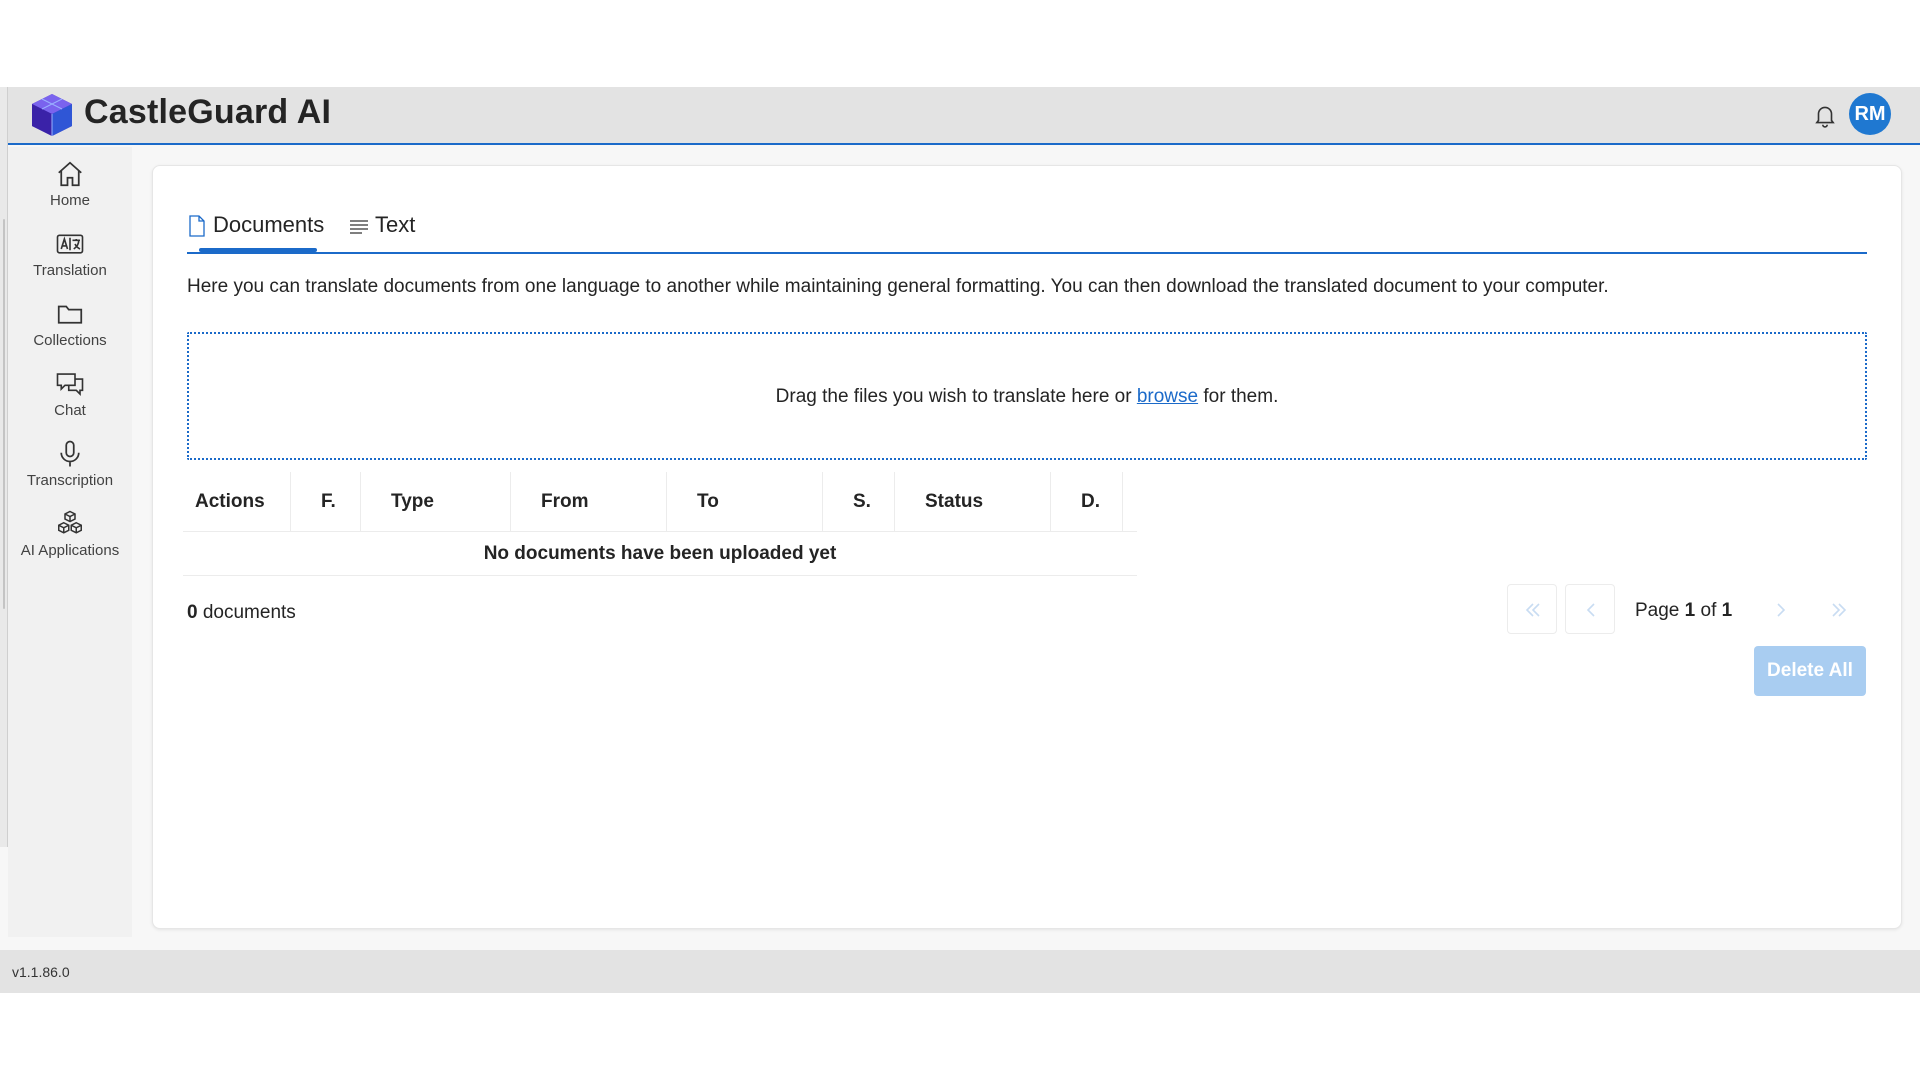  What do you see at coordinates (1708, 610) in the screenshot?
I see `page-indicator-middle: of` at bounding box center [1708, 610].